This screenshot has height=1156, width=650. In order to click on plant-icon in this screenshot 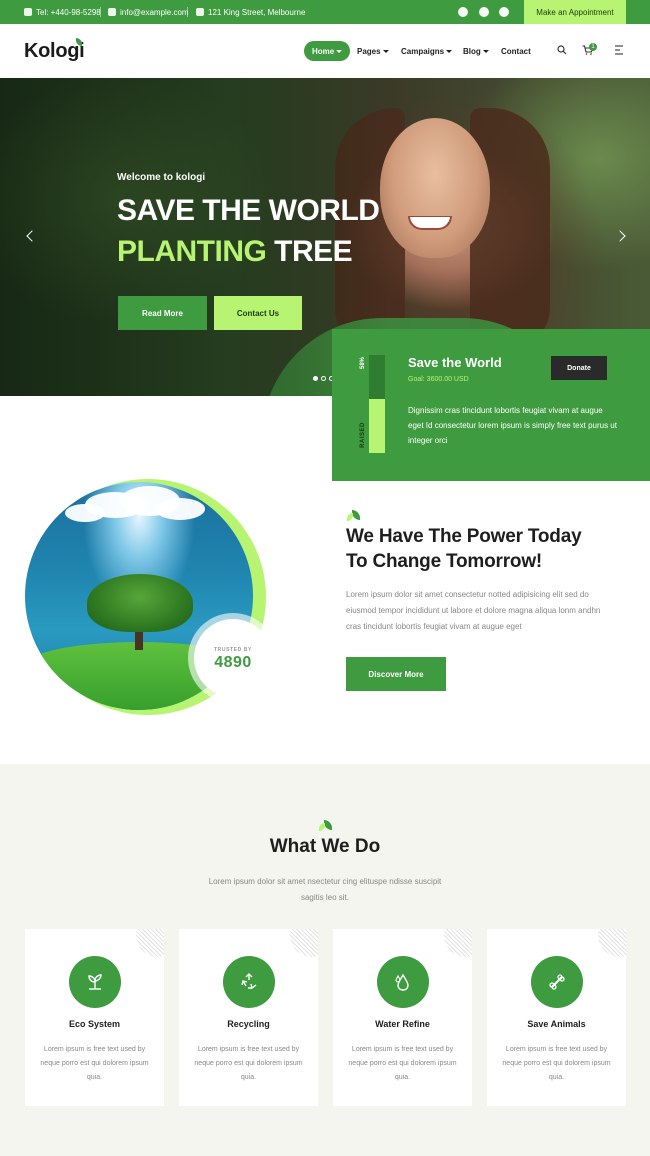, I will do `click(95, 982)`.